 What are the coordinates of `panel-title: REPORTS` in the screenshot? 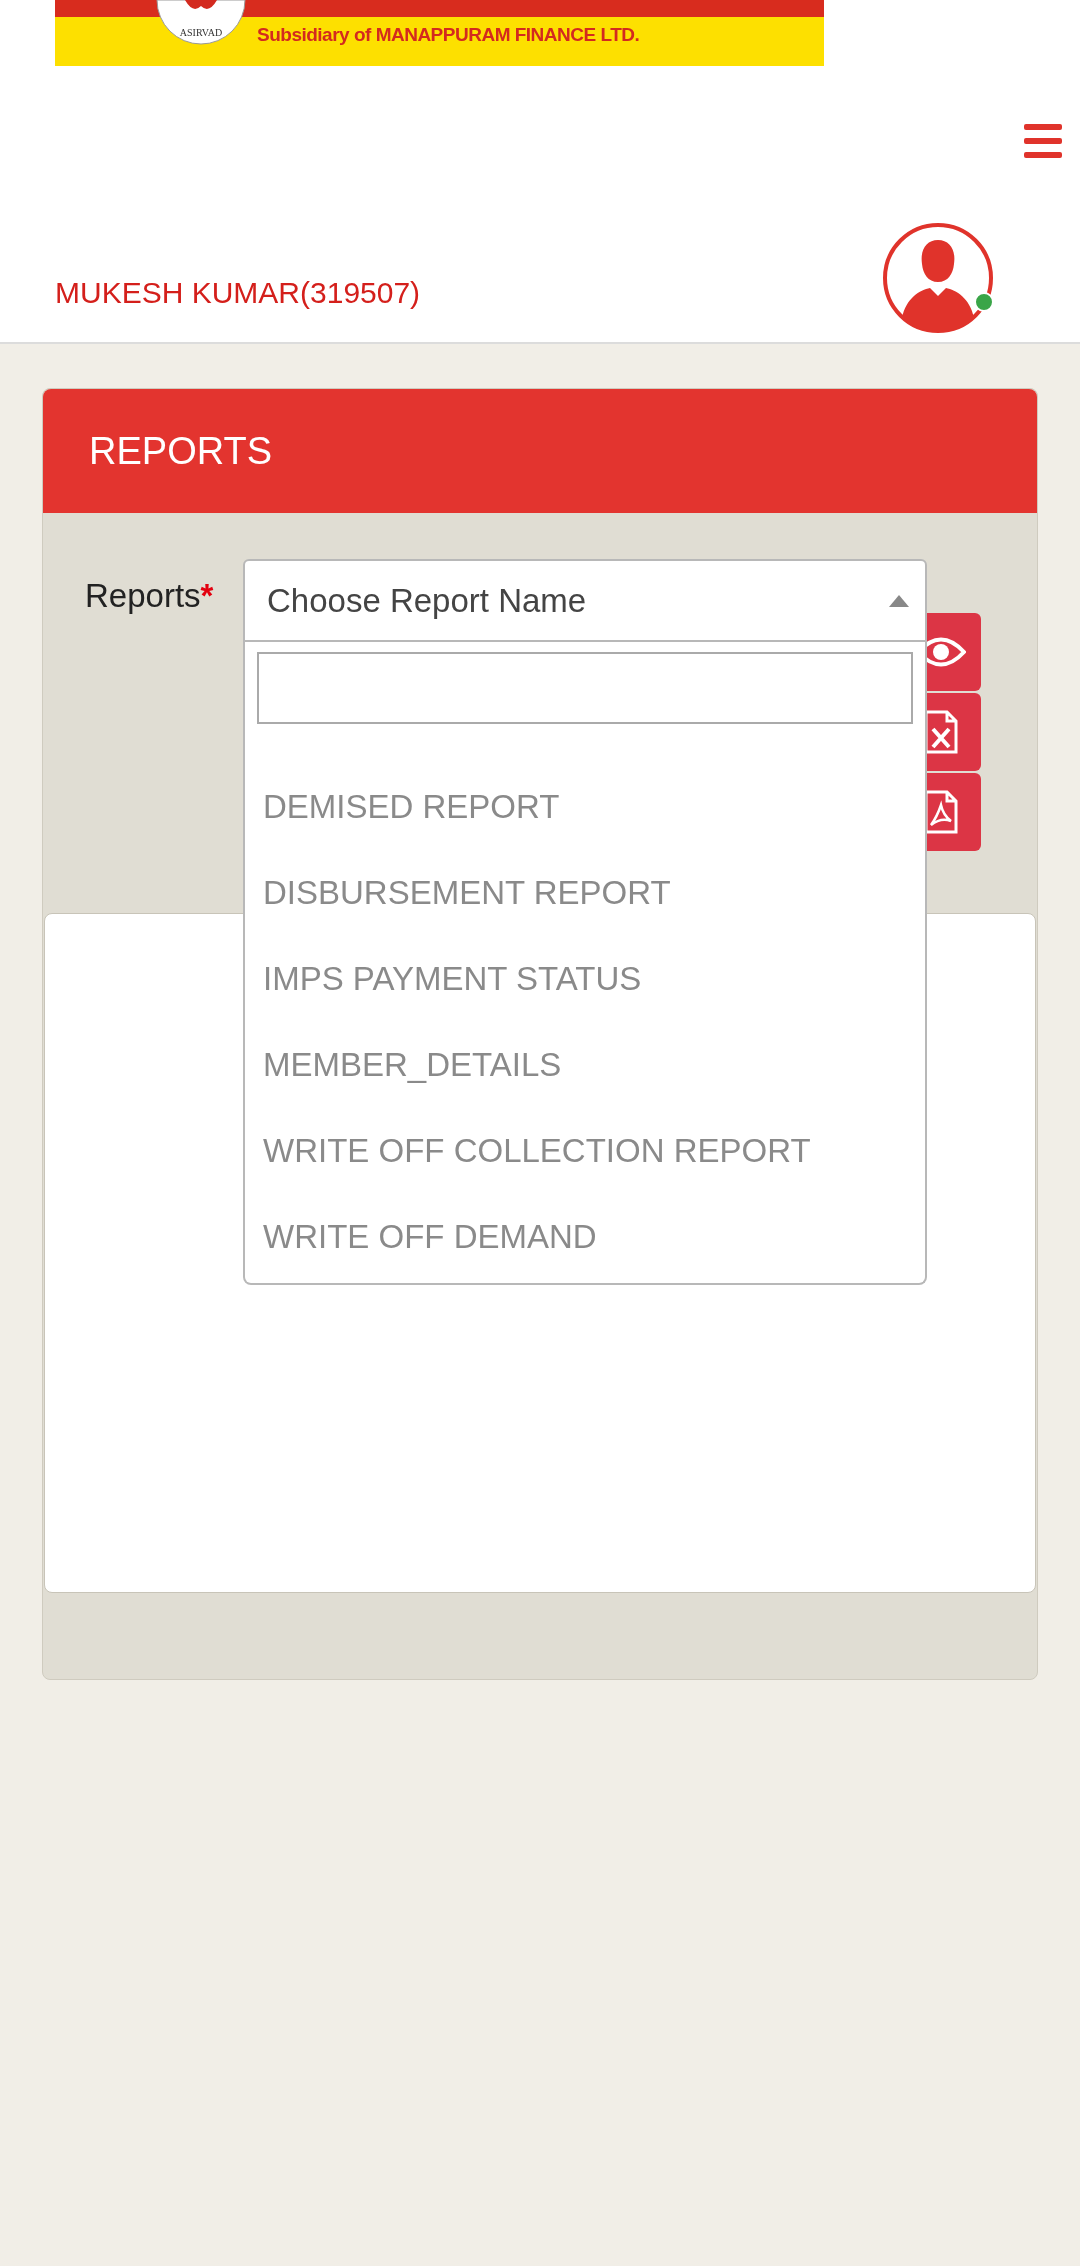 It's located at (180, 451).